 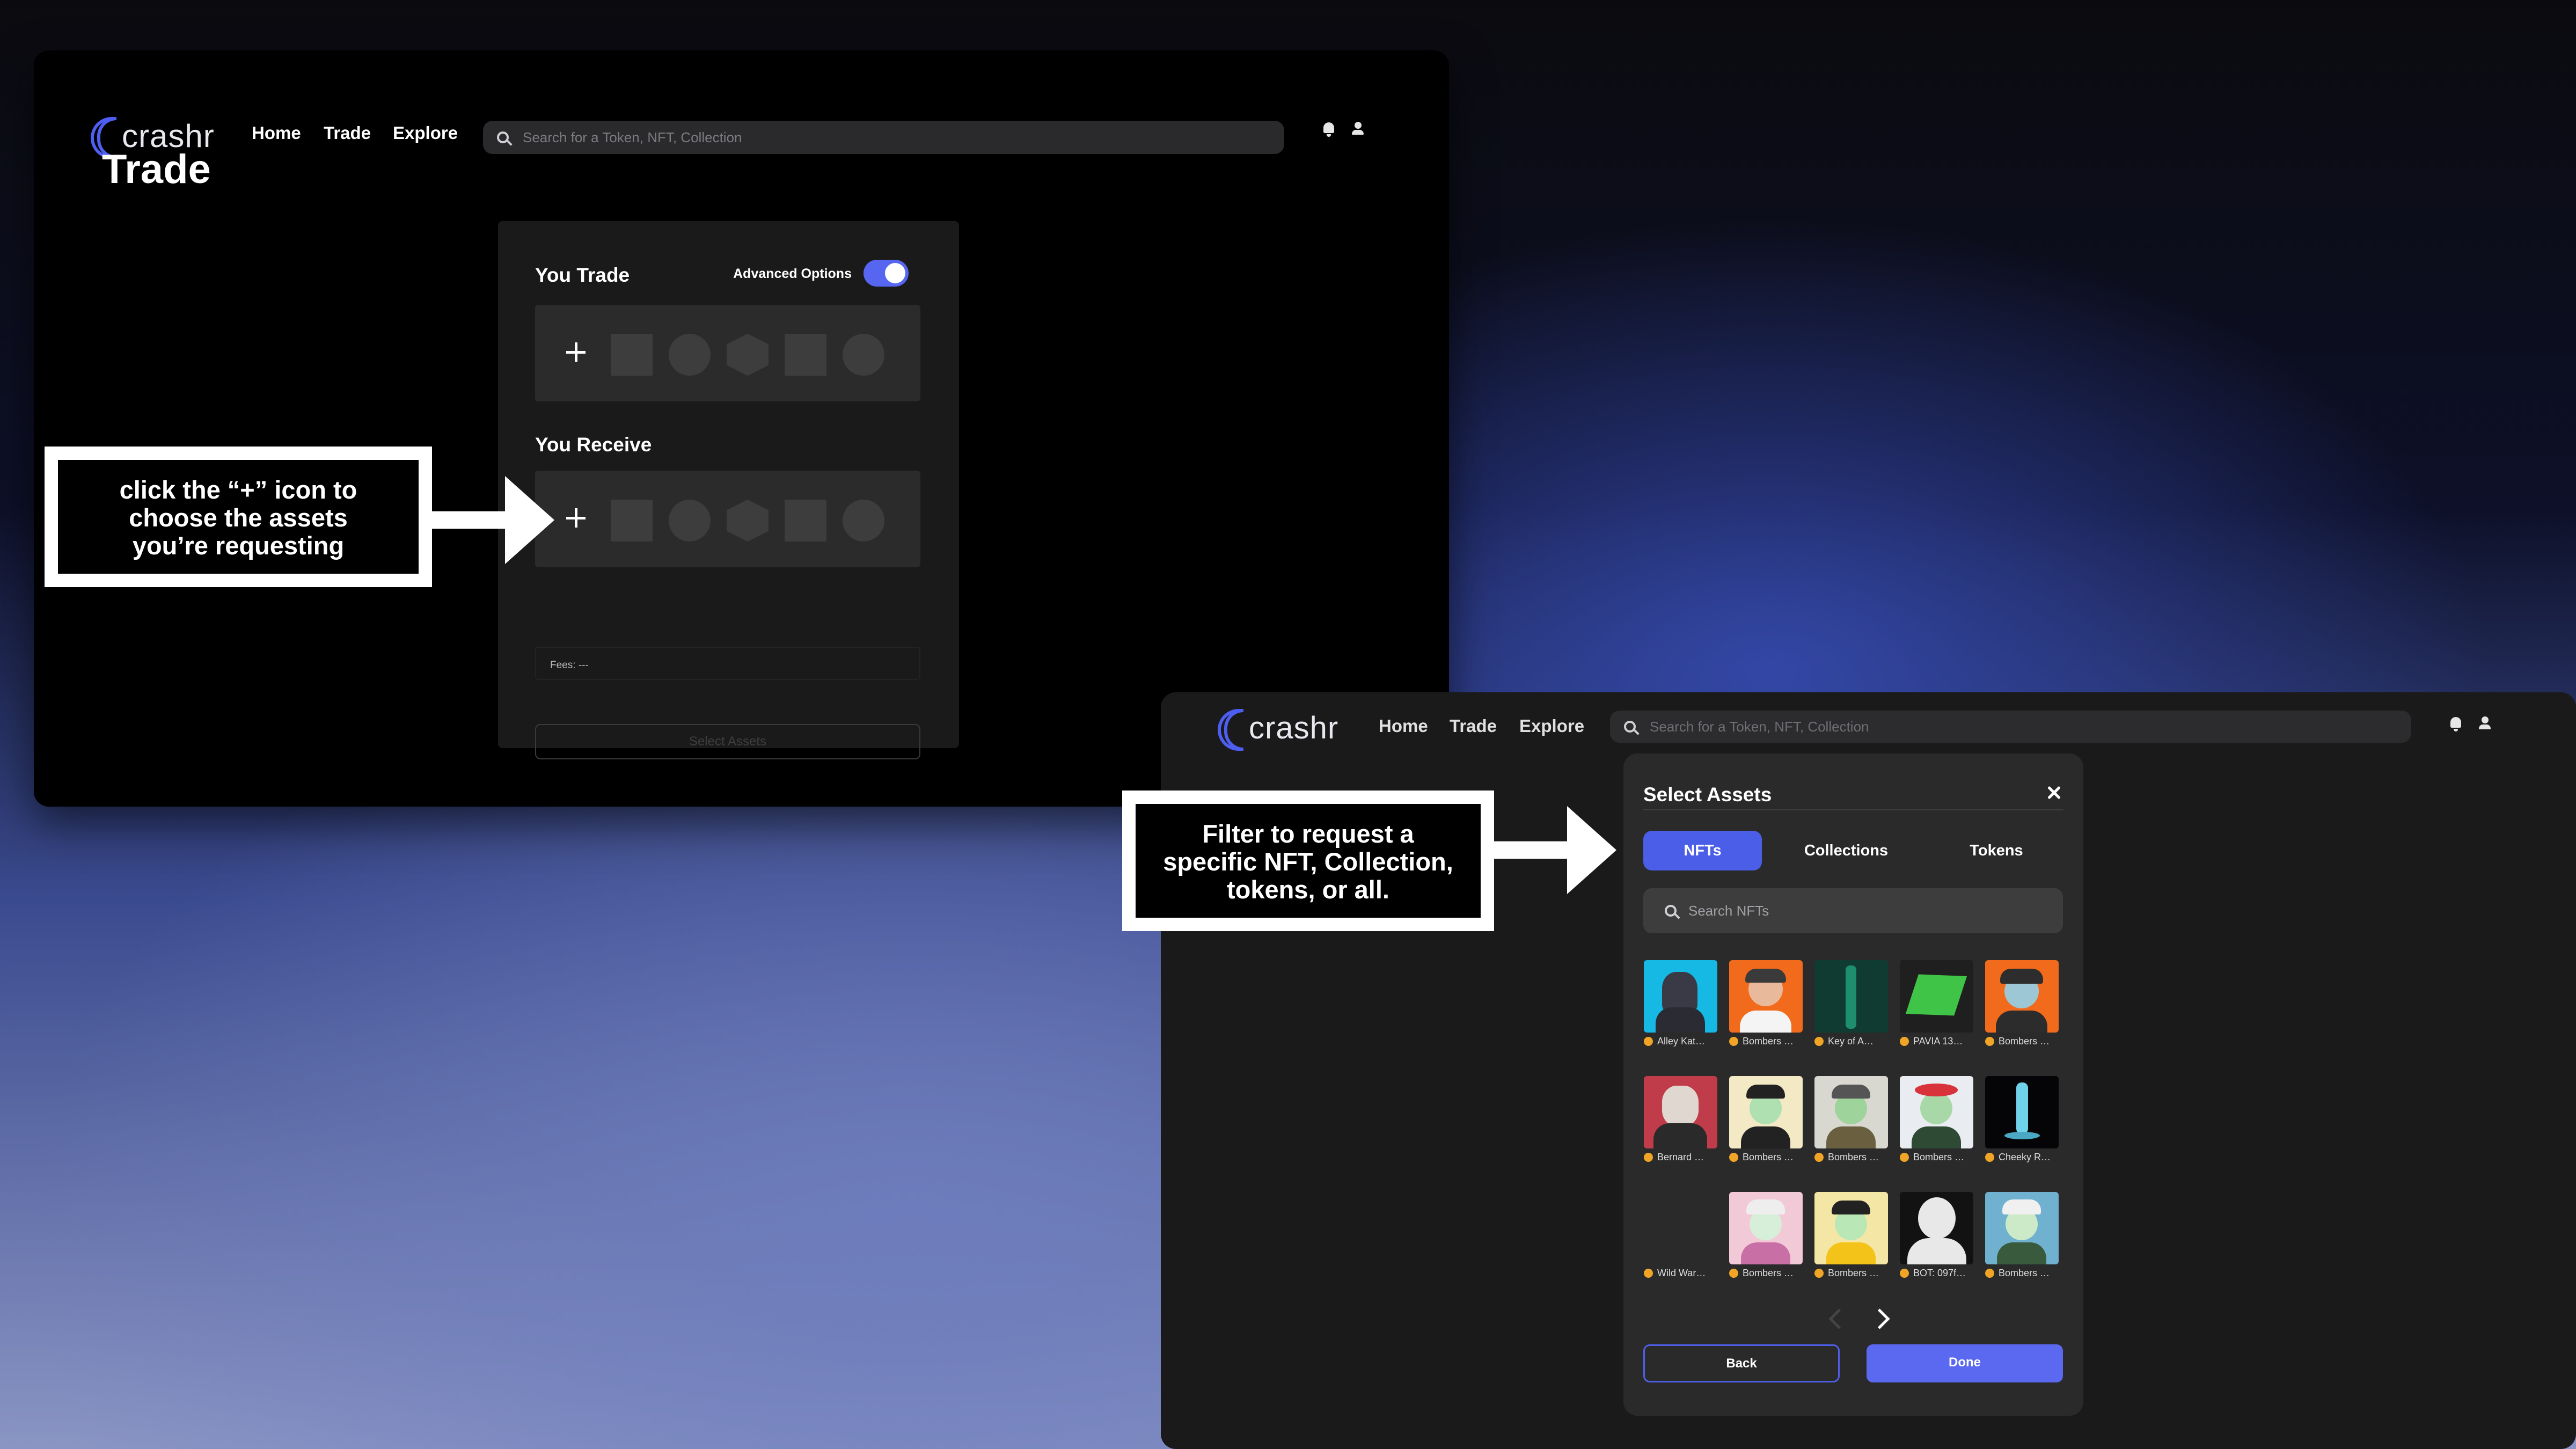 What do you see at coordinates (1853, 910) in the screenshot?
I see `nft-search-input: Search NFTs` at bounding box center [1853, 910].